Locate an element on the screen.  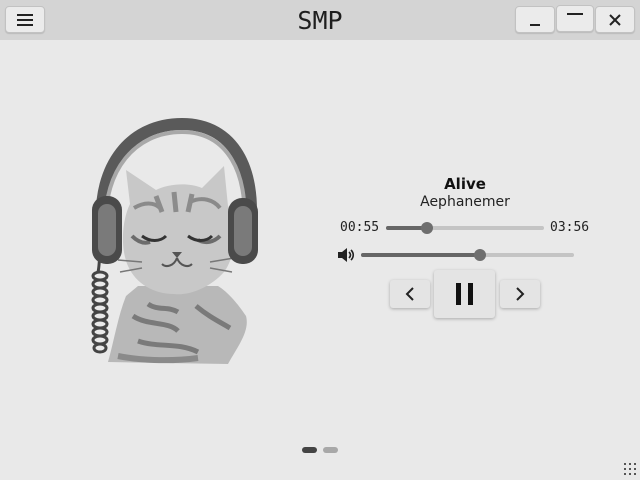
next-button is located at coordinates (520, 294).